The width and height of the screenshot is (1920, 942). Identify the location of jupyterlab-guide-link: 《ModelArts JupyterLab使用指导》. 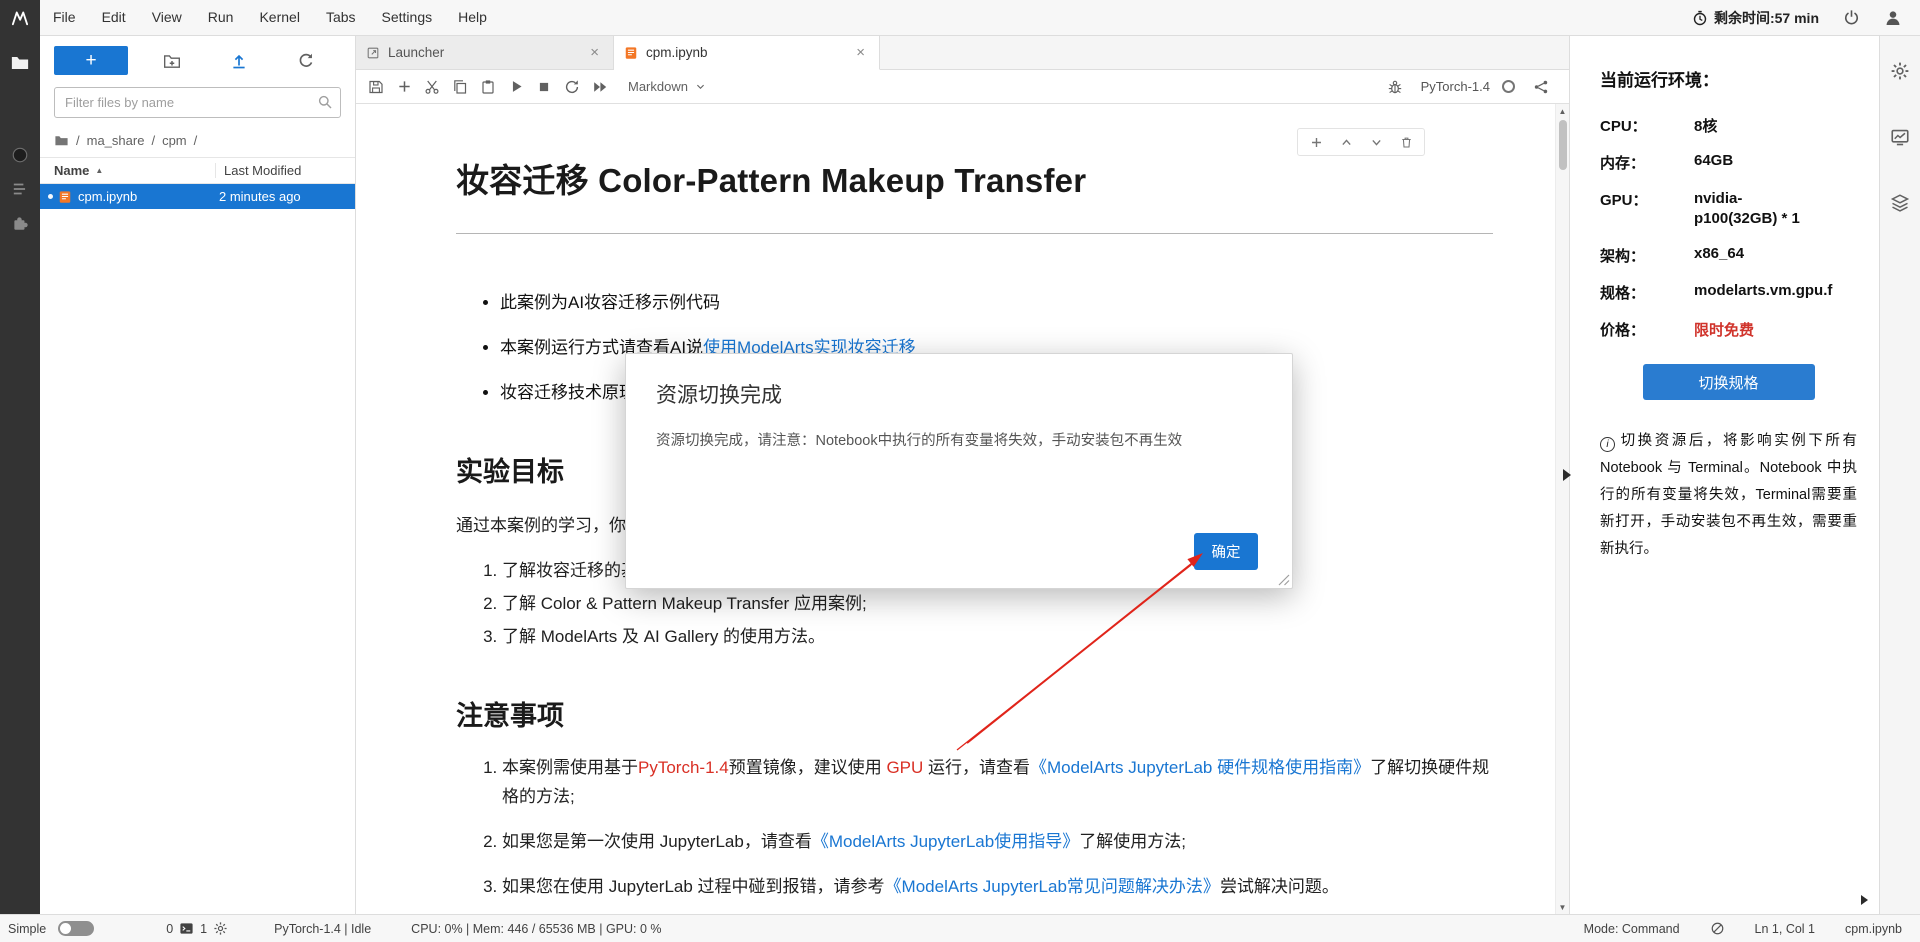
(945, 841).